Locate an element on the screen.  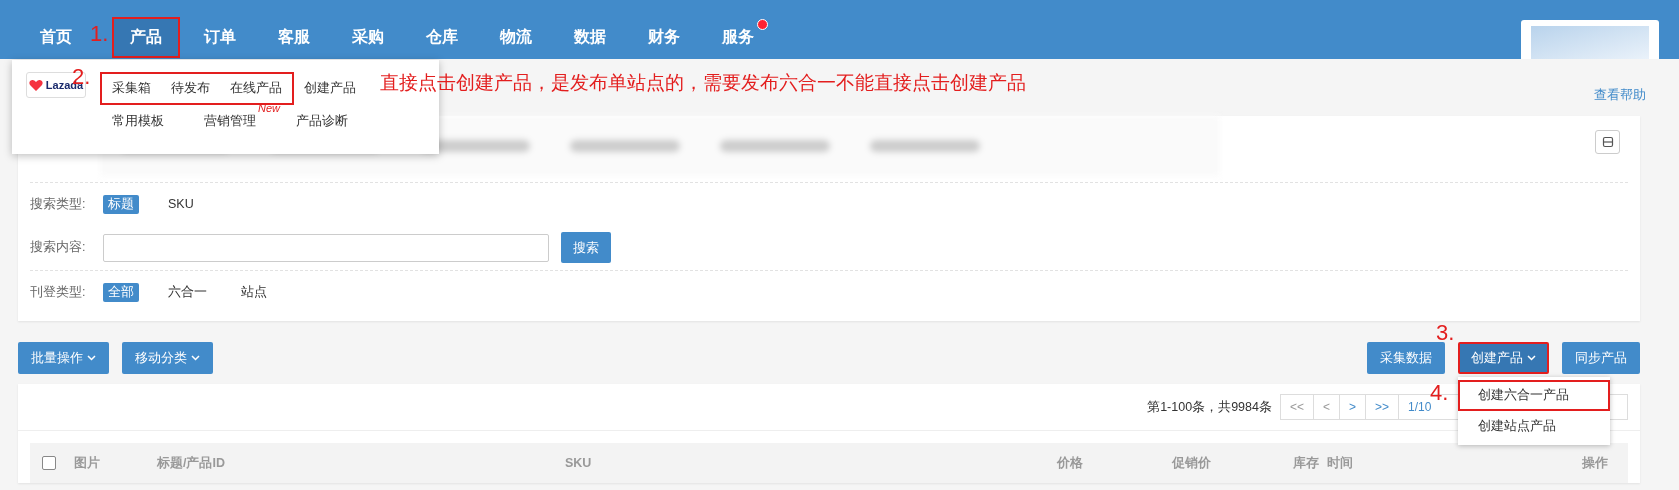
checkbox is located at coordinates (49, 463).